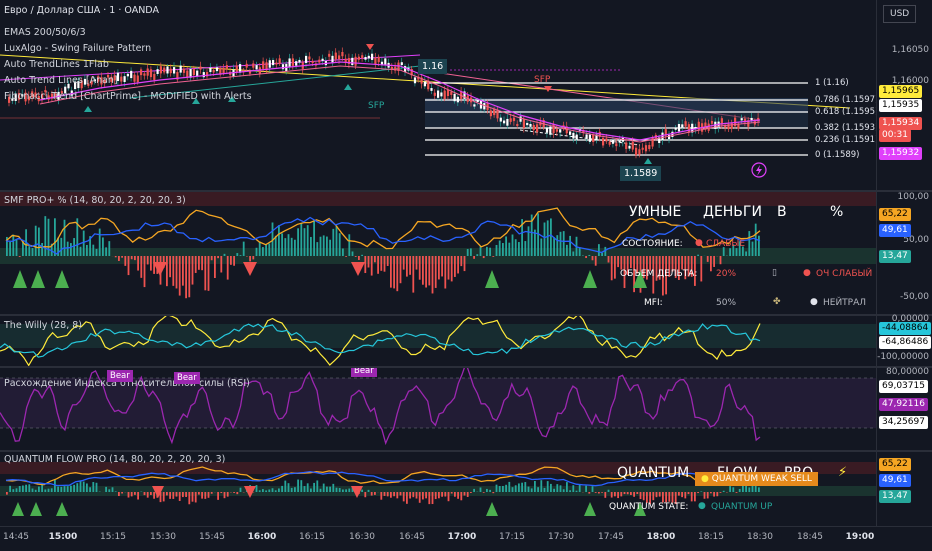 This screenshot has height=551, width=932. I want to click on smf-scale: 100,00 50,00 -50,00 65,22 49,61 13,47, so click(904, 253).